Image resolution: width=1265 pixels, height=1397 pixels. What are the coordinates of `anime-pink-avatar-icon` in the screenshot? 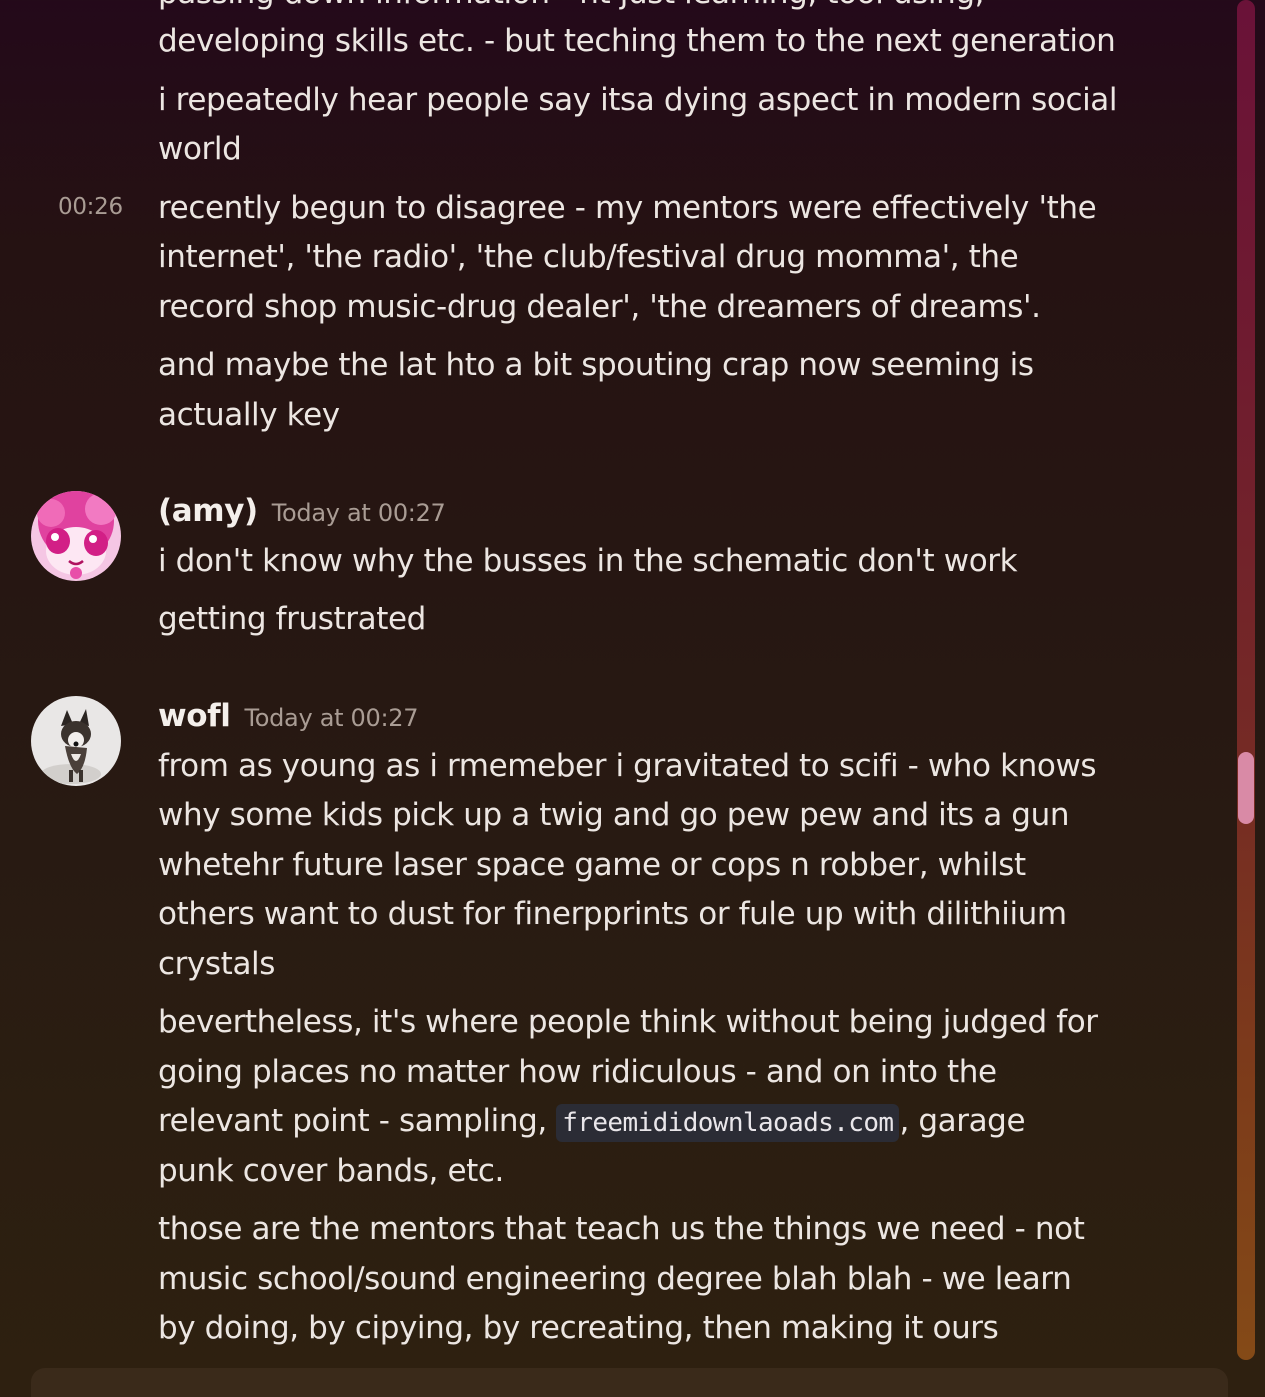 It's located at (76, 536).